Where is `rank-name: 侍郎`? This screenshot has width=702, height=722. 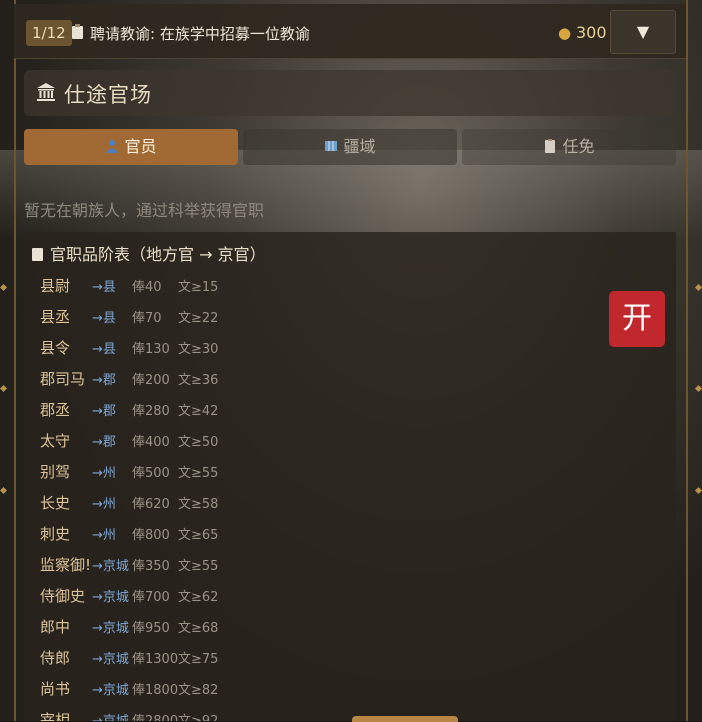
rank-name: 侍郎 is located at coordinates (55, 658).